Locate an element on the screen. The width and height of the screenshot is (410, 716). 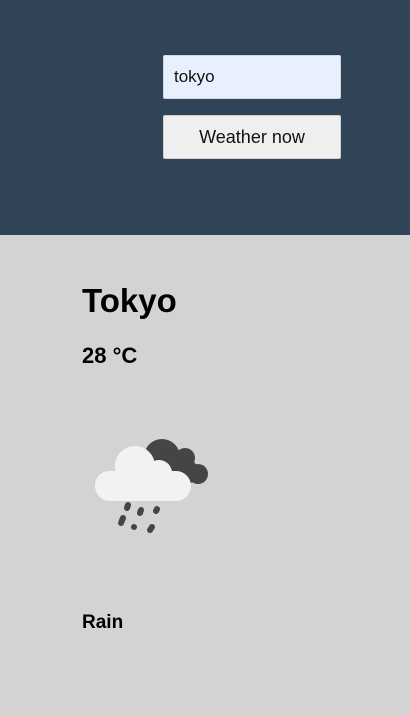
city-name: Tokyo is located at coordinates (129, 300).